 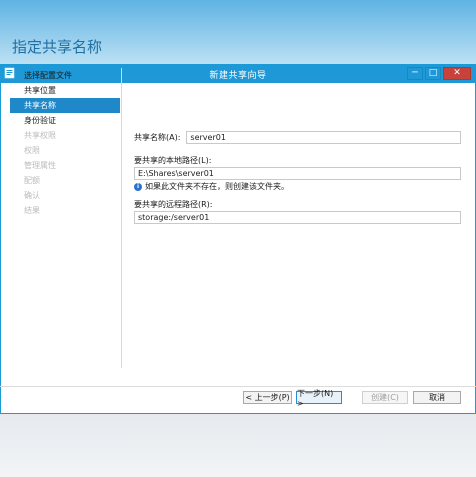 What do you see at coordinates (437, 397) in the screenshot?
I see `cancel-button: 取消` at bounding box center [437, 397].